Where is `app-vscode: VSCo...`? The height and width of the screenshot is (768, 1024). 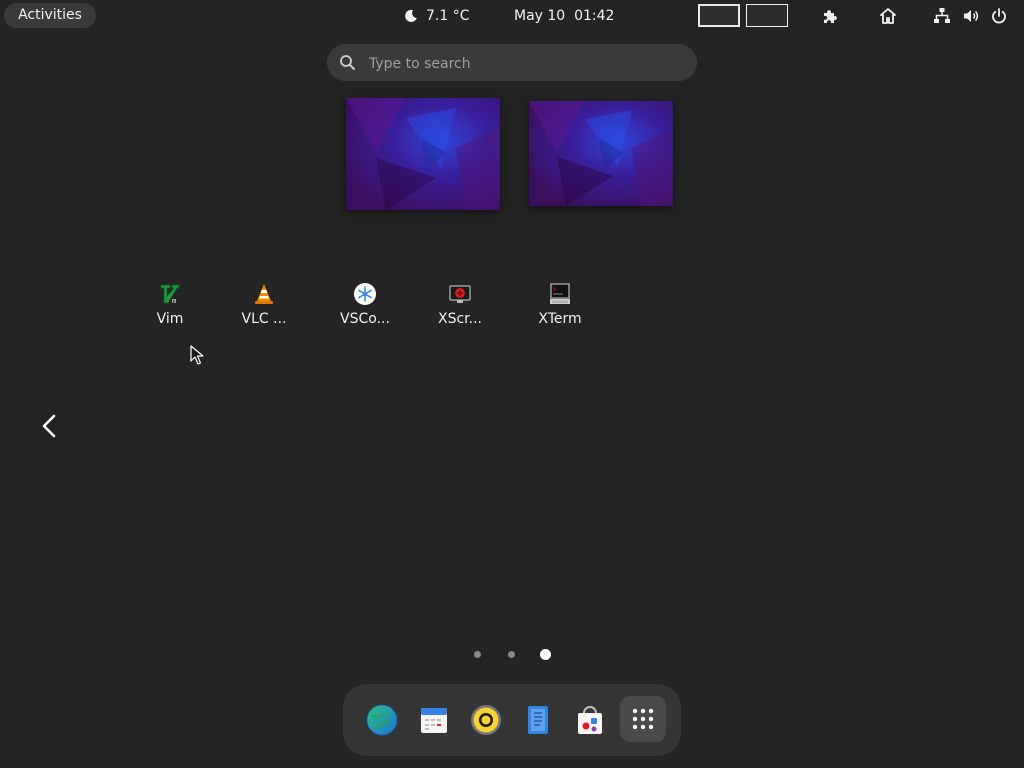
app-vscode: VSCo... is located at coordinates (365, 312).